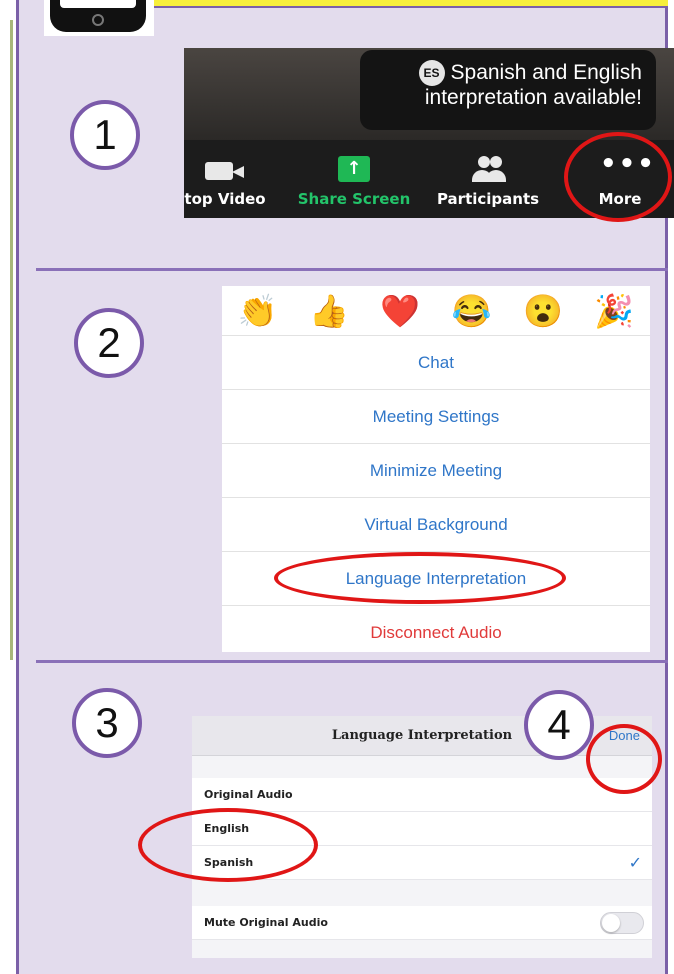  What do you see at coordinates (624, 759) in the screenshot?
I see `done-highlight-ring` at bounding box center [624, 759].